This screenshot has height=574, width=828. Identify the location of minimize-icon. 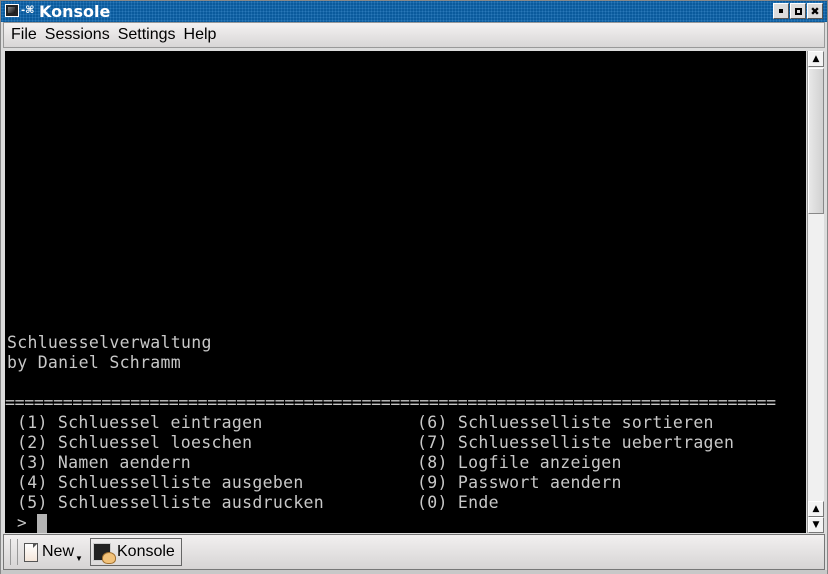
(781, 11).